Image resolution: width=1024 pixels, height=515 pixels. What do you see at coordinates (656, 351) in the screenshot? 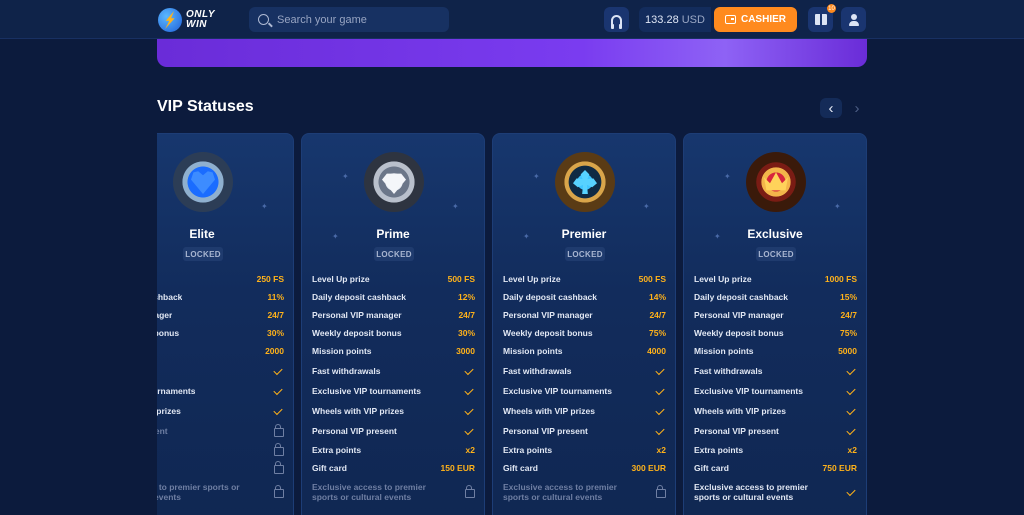
I see `benefit-value: 4000` at bounding box center [656, 351].